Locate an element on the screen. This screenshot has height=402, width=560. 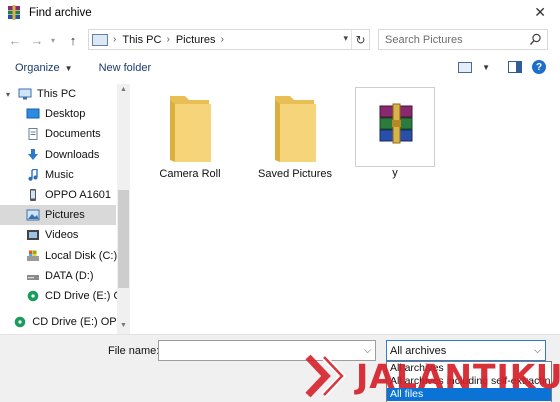
sidebar-item-label: Pictures is located at coordinates (65, 215).